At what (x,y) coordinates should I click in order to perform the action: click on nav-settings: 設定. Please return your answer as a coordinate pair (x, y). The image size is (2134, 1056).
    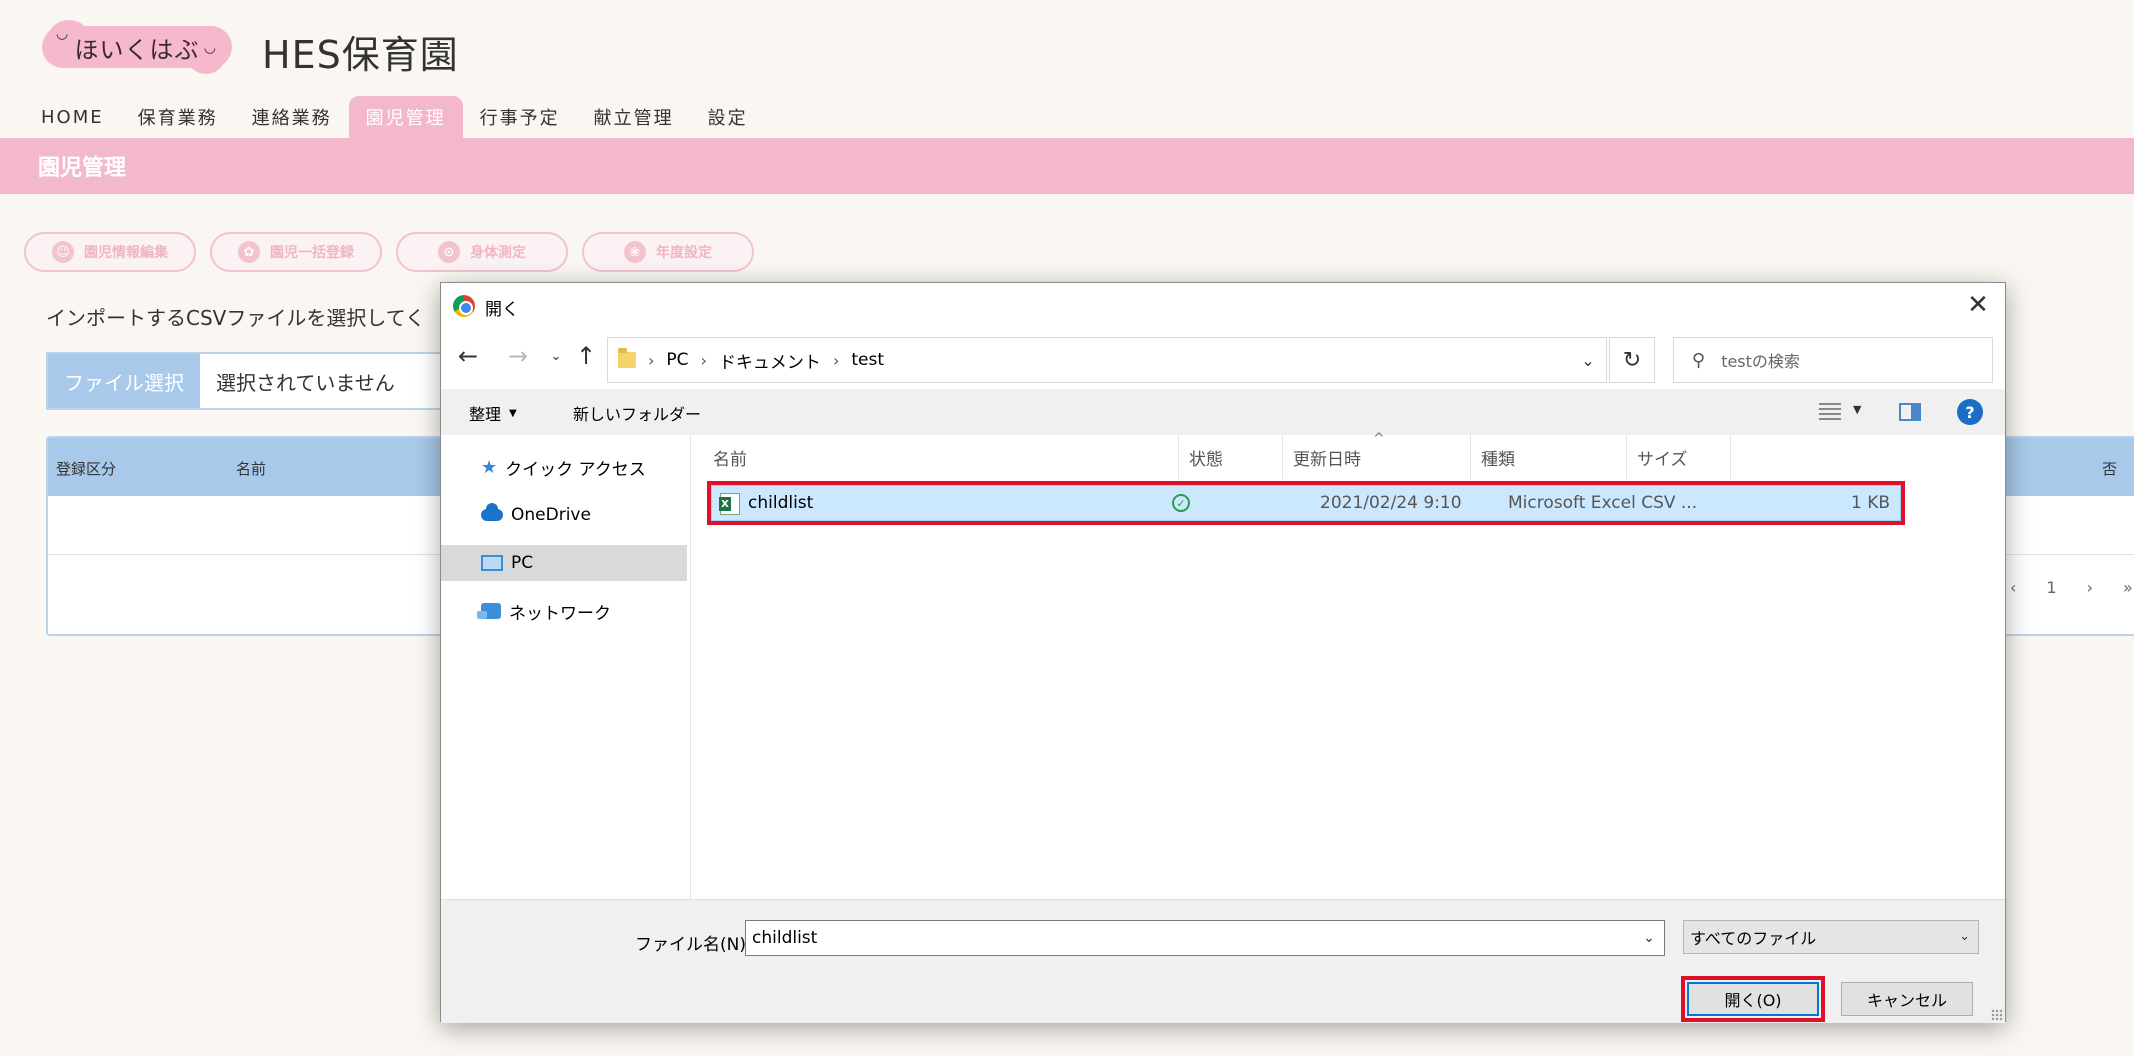
    Looking at the image, I should click on (728, 117).